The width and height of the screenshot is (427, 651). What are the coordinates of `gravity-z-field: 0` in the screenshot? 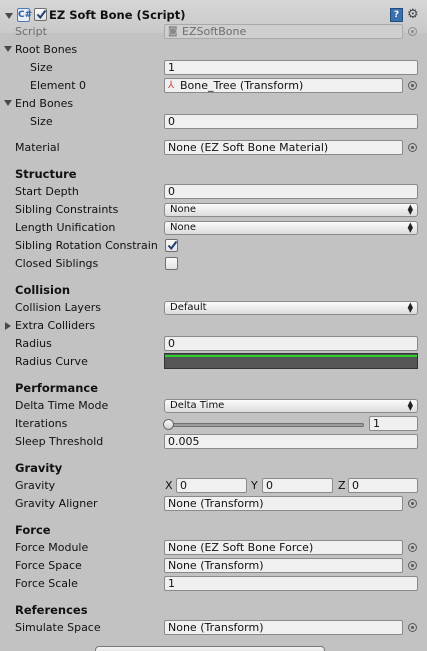 It's located at (383, 485).